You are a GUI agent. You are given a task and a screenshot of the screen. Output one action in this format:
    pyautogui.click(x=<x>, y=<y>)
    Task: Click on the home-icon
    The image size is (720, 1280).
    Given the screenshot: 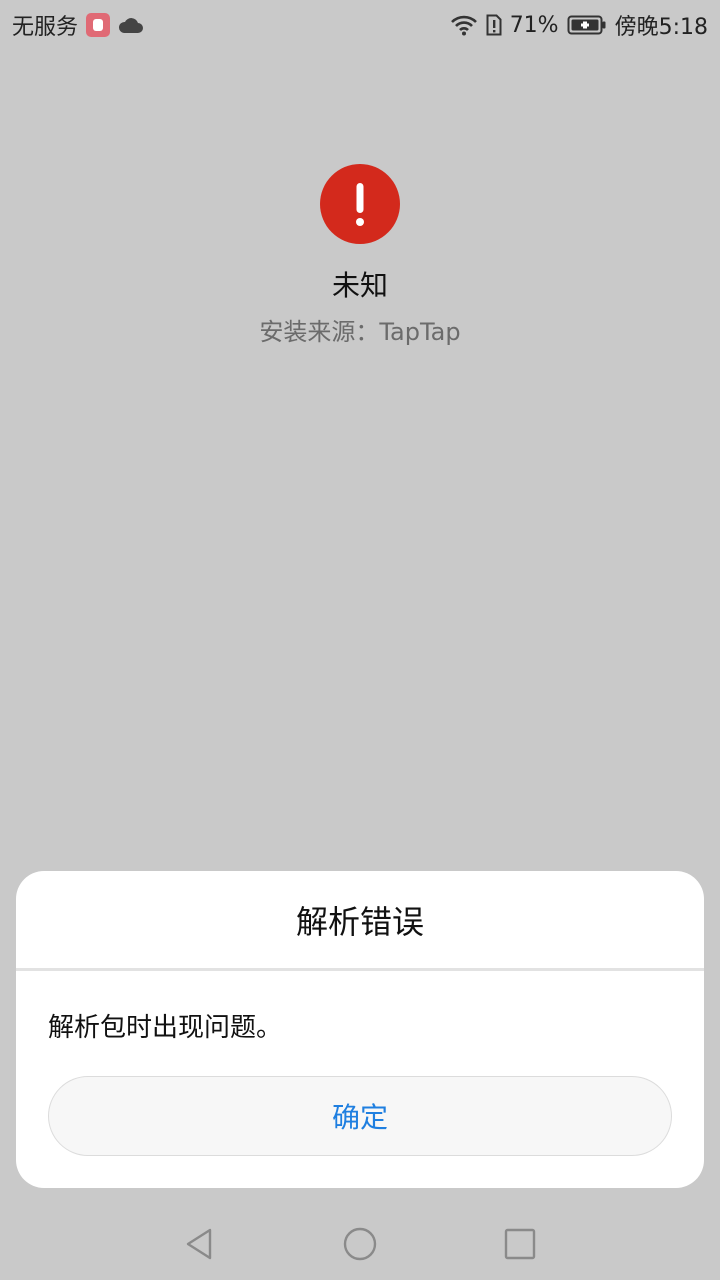 What is the action you would take?
    pyautogui.click(x=360, y=1244)
    